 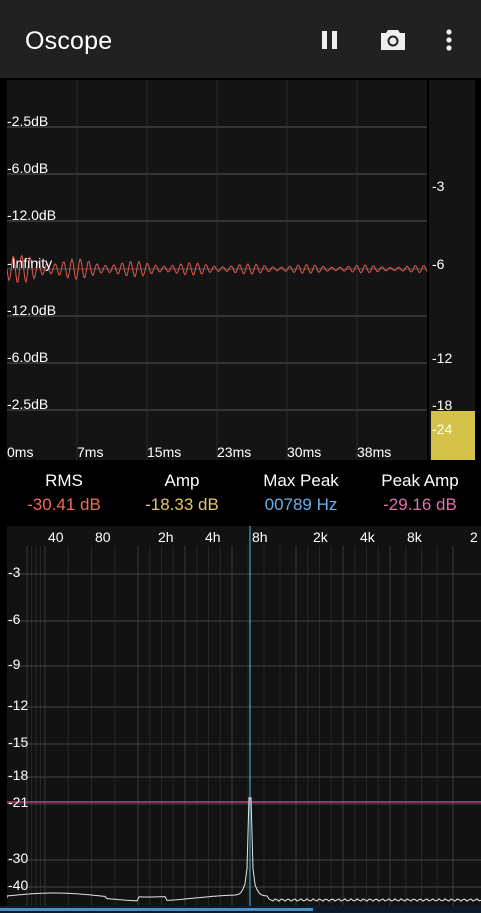 I want to click on level-meter: -3 -6 -12 -18 -24, so click(x=452, y=270).